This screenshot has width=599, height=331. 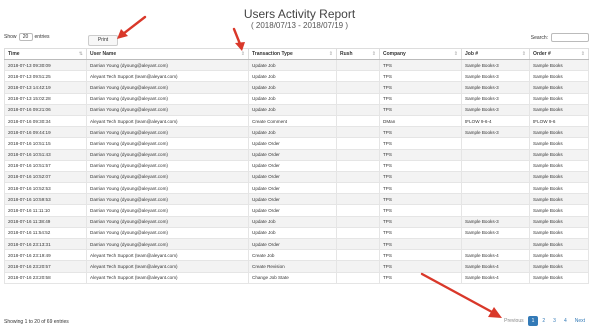 I want to click on column-header-label: User Name, so click(x=103, y=54).